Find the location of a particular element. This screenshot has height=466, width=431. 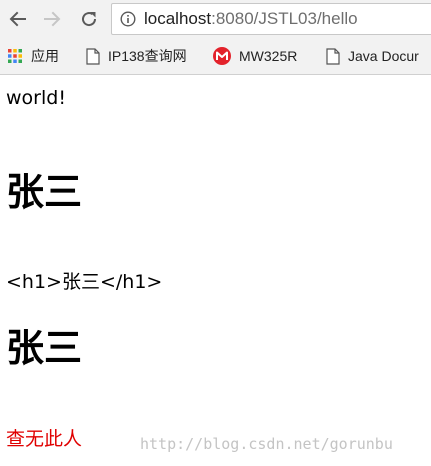

bookmark-java-docs: Java Docur is located at coordinates (372, 56).